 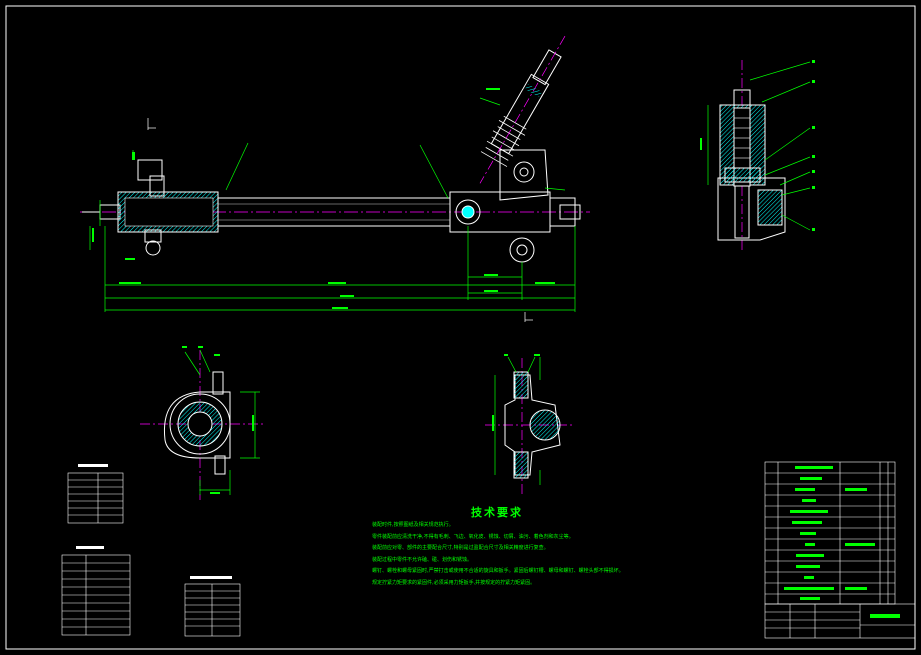 What do you see at coordinates (842, 542) in the screenshot?
I see `parts-list-text-marks` at bounding box center [842, 542].